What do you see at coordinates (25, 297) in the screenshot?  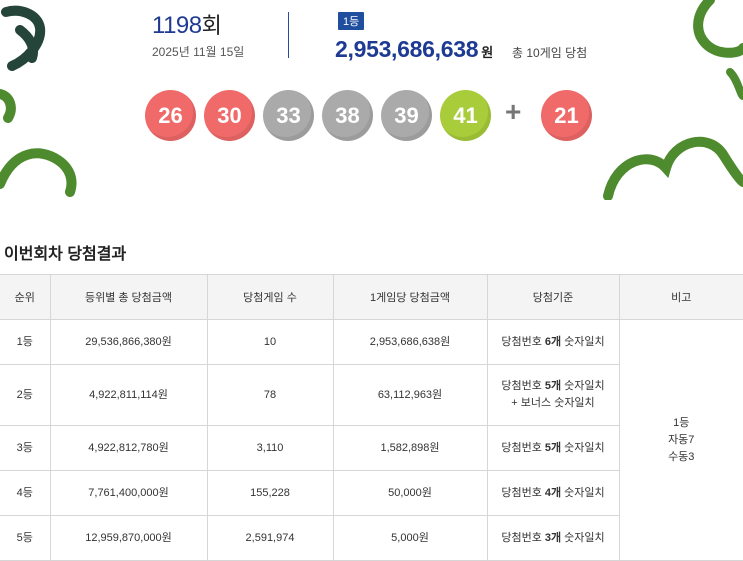 I see `header-rank: 순위` at bounding box center [25, 297].